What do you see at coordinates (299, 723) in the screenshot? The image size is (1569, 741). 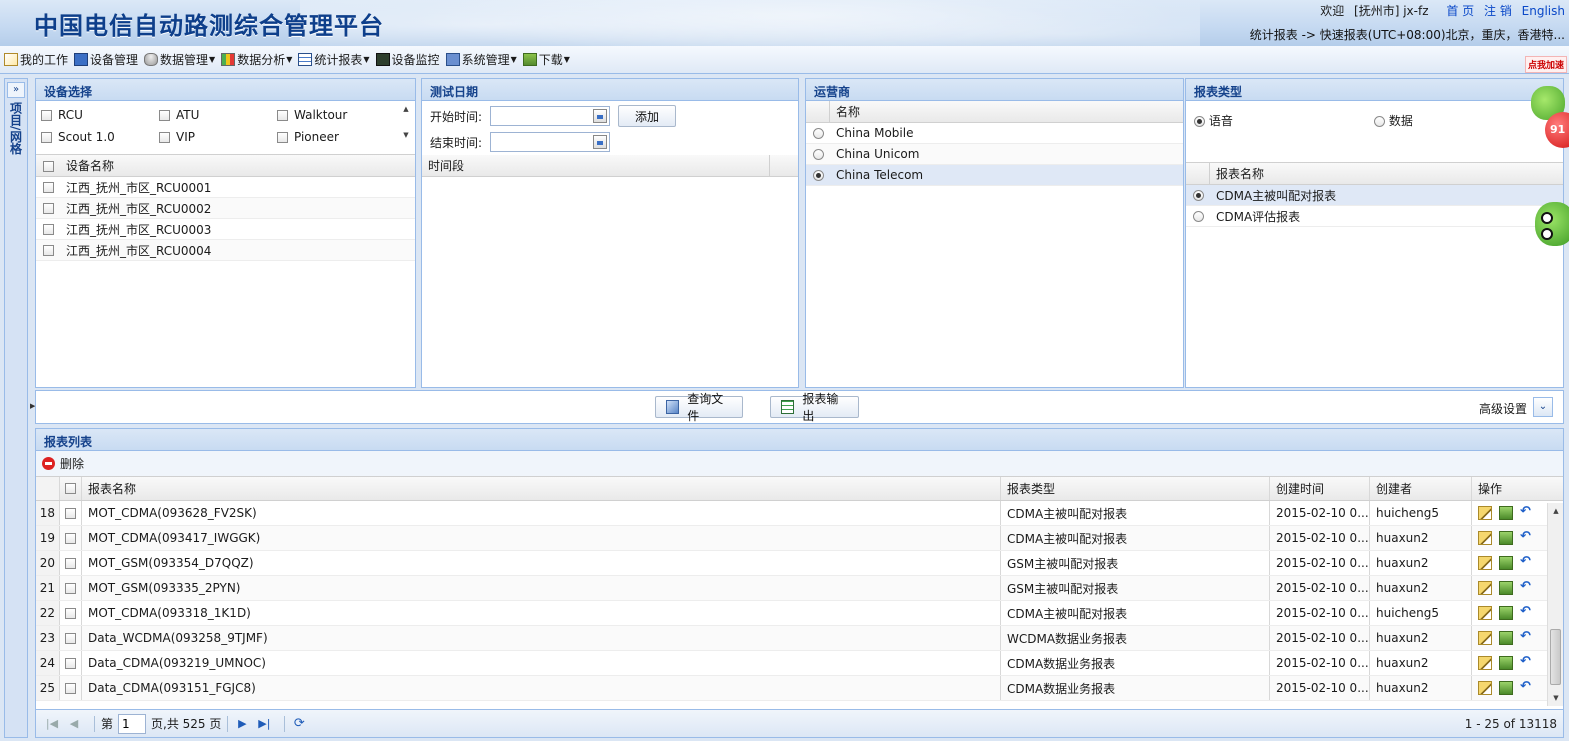 I see `refresh-icon: ⟳` at bounding box center [299, 723].